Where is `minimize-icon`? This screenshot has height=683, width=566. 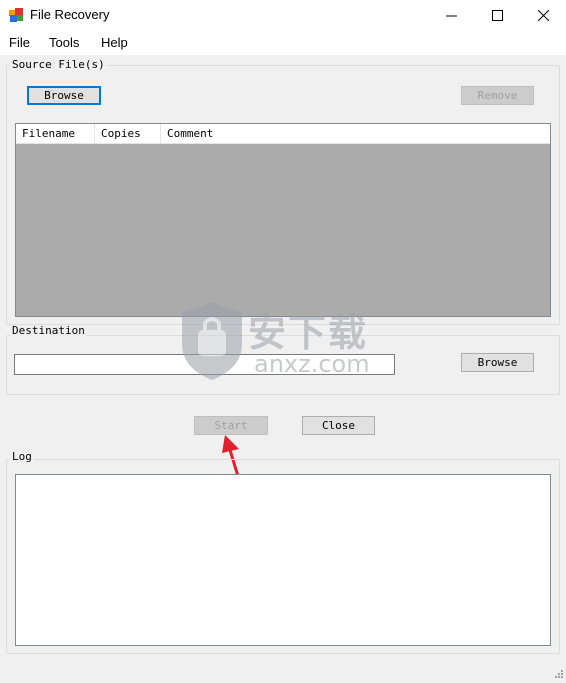
minimize-icon is located at coordinates (451, 16).